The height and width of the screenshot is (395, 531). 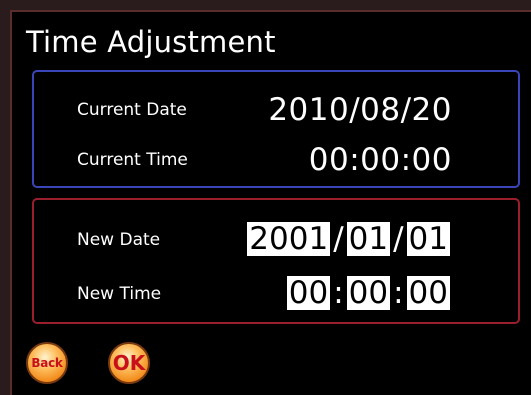 I want to click on current-time-value: 00:00:00, so click(x=380, y=160).